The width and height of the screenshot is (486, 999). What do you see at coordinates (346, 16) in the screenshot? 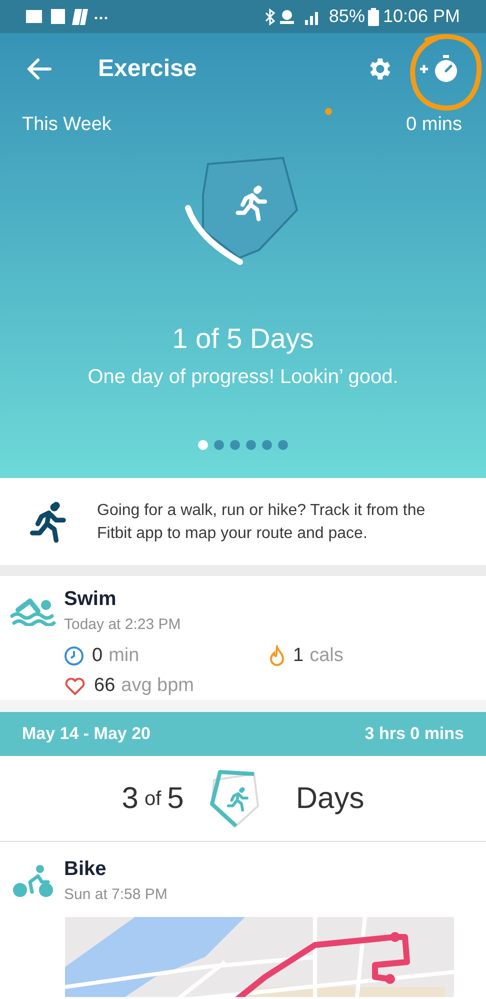
I see `battery-percent: 85%` at bounding box center [346, 16].